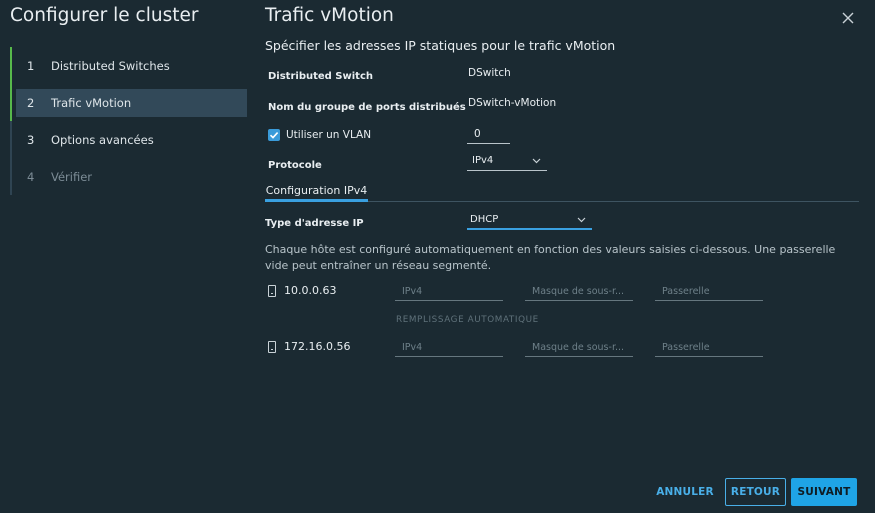  What do you see at coordinates (488, 134) in the screenshot?
I see `vlan-id-input: 0` at bounding box center [488, 134].